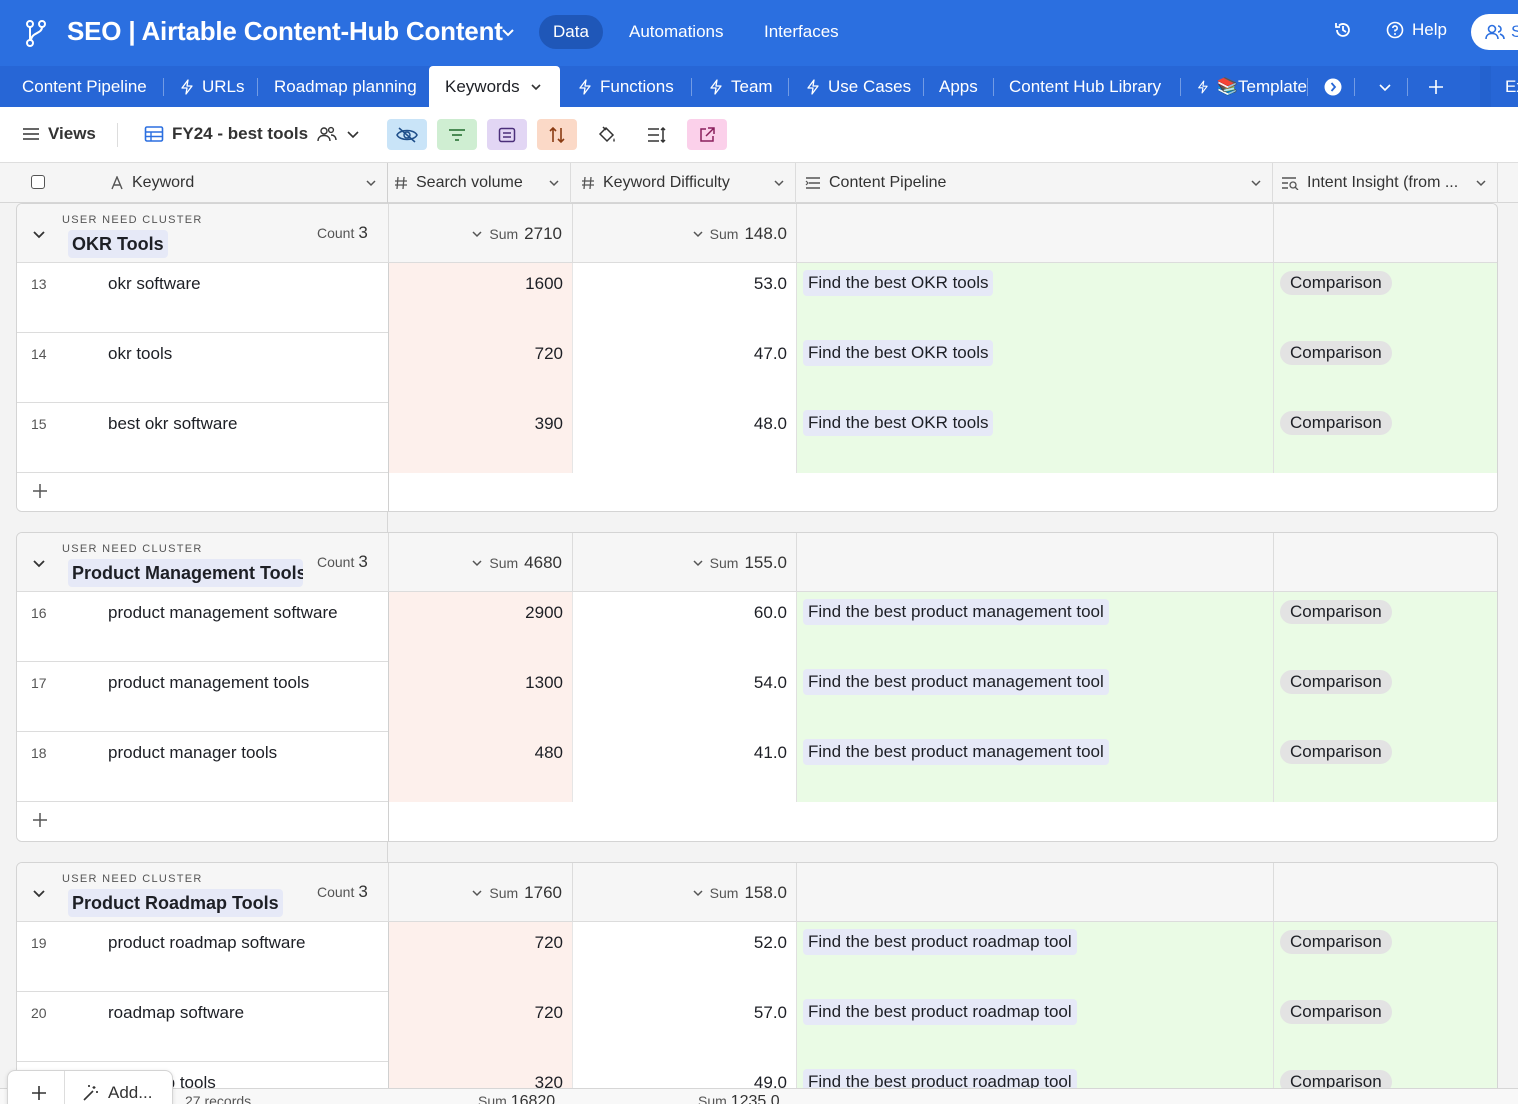  What do you see at coordinates (683, 183) in the screenshot?
I see `column-header-keyword-difficulty: Keyword Difficulty` at bounding box center [683, 183].